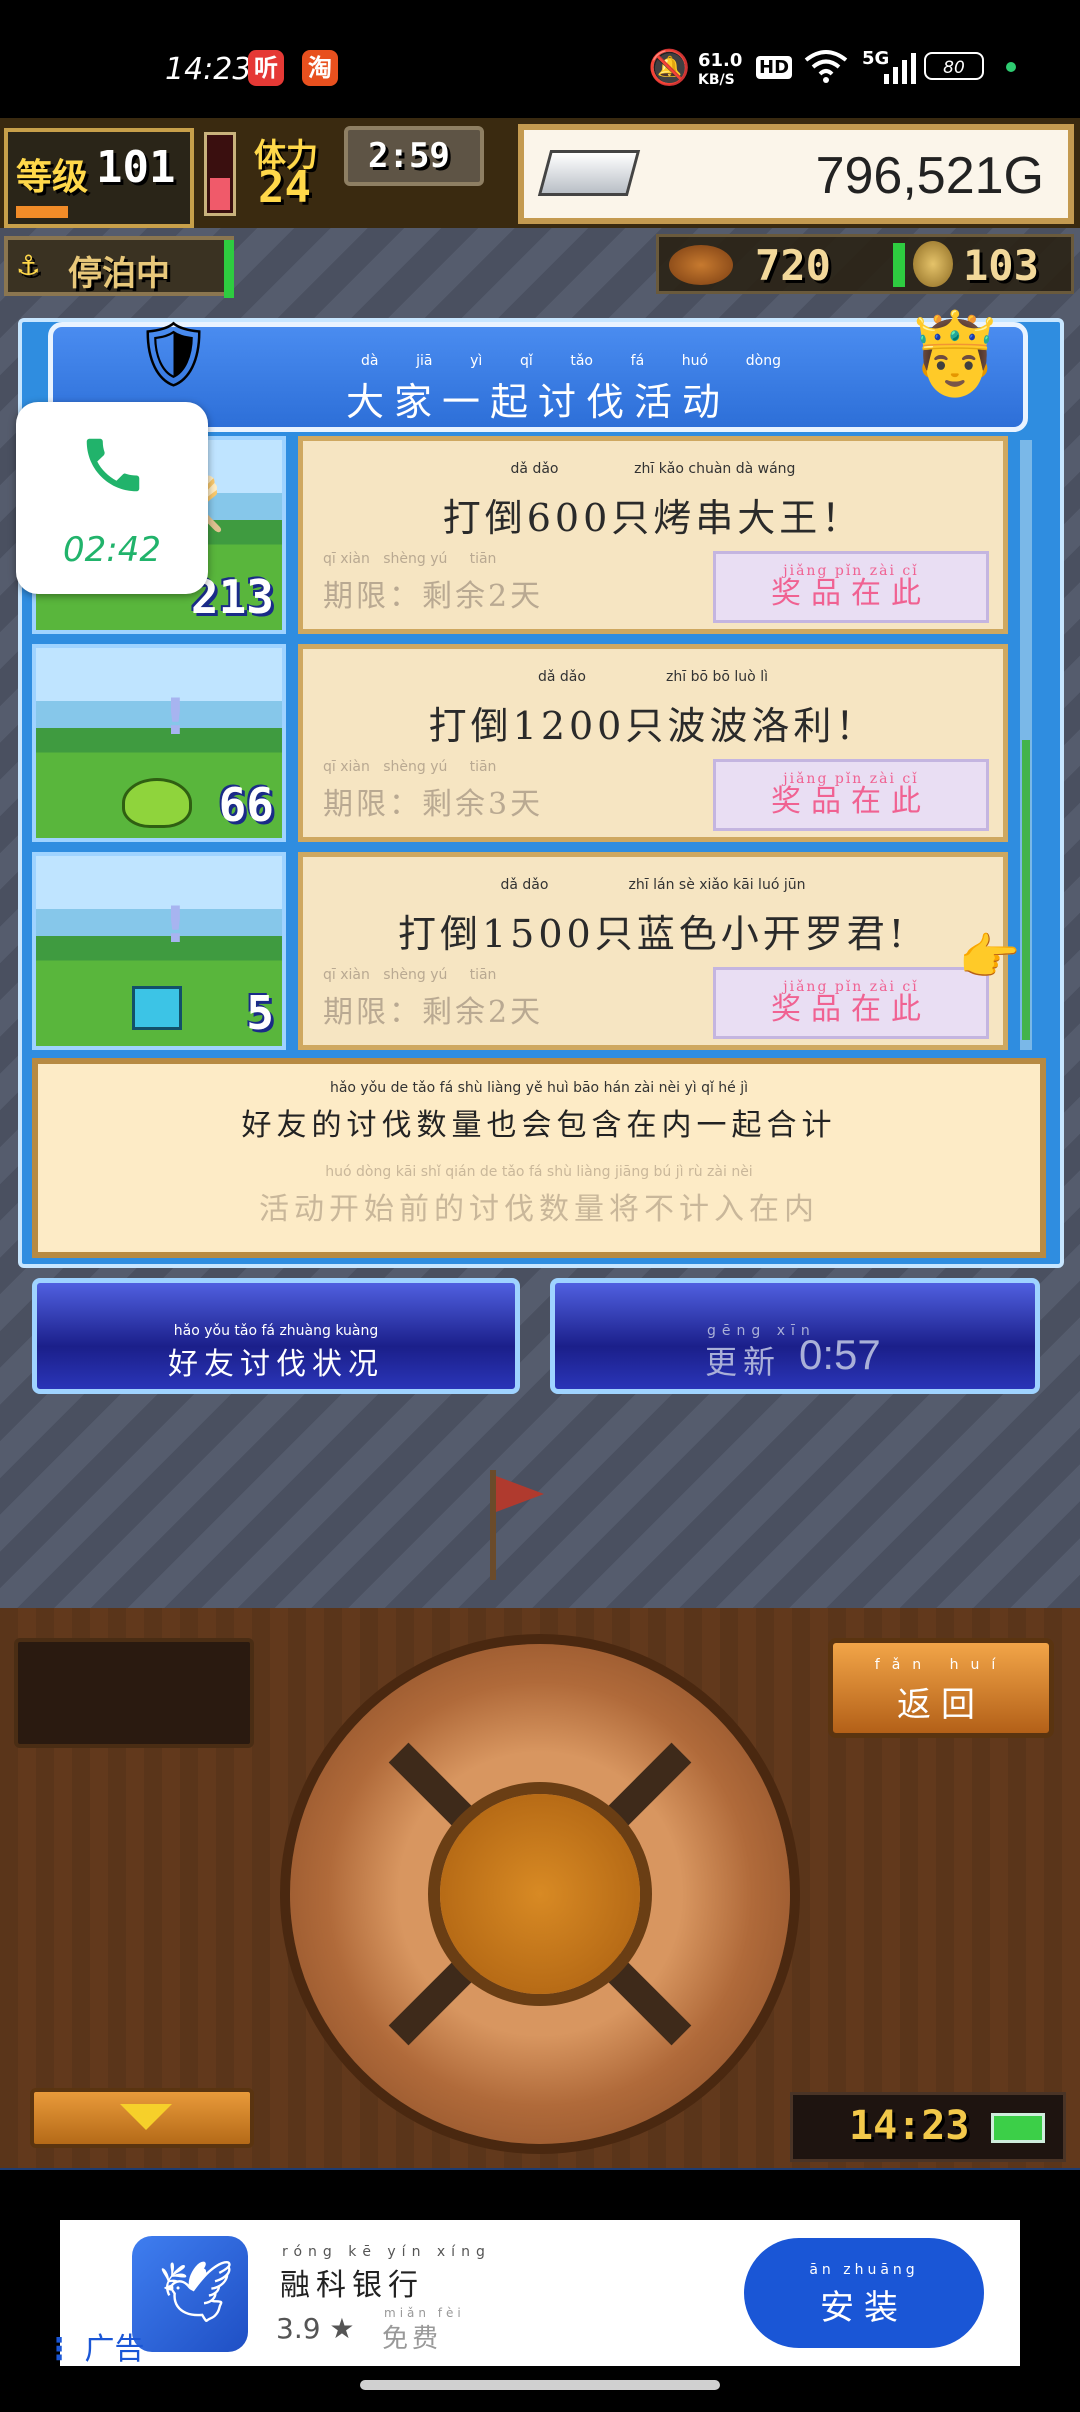 The width and height of the screenshot is (1080, 2412). What do you see at coordinates (941, 1705) in the screenshot?
I see `back-label: 返回` at bounding box center [941, 1705].